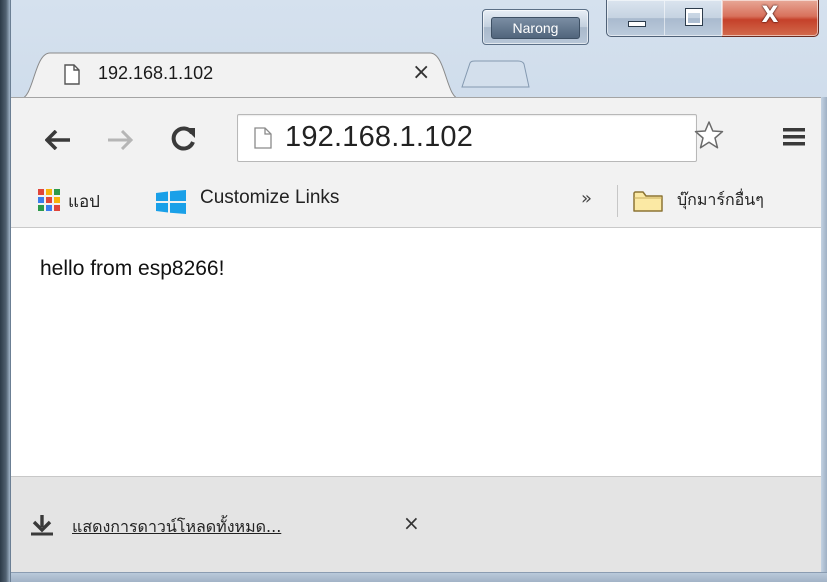 The image size is (827, 582). What do you see at coordinates (421, 72) in the screenshot?
I see `tab-close-icon: ×` at bounding box center [421, 72].